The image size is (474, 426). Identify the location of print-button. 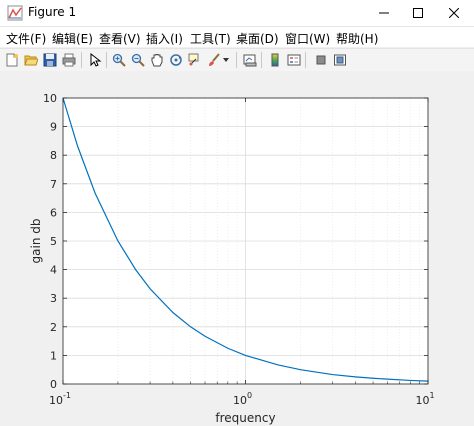
(69, 60).